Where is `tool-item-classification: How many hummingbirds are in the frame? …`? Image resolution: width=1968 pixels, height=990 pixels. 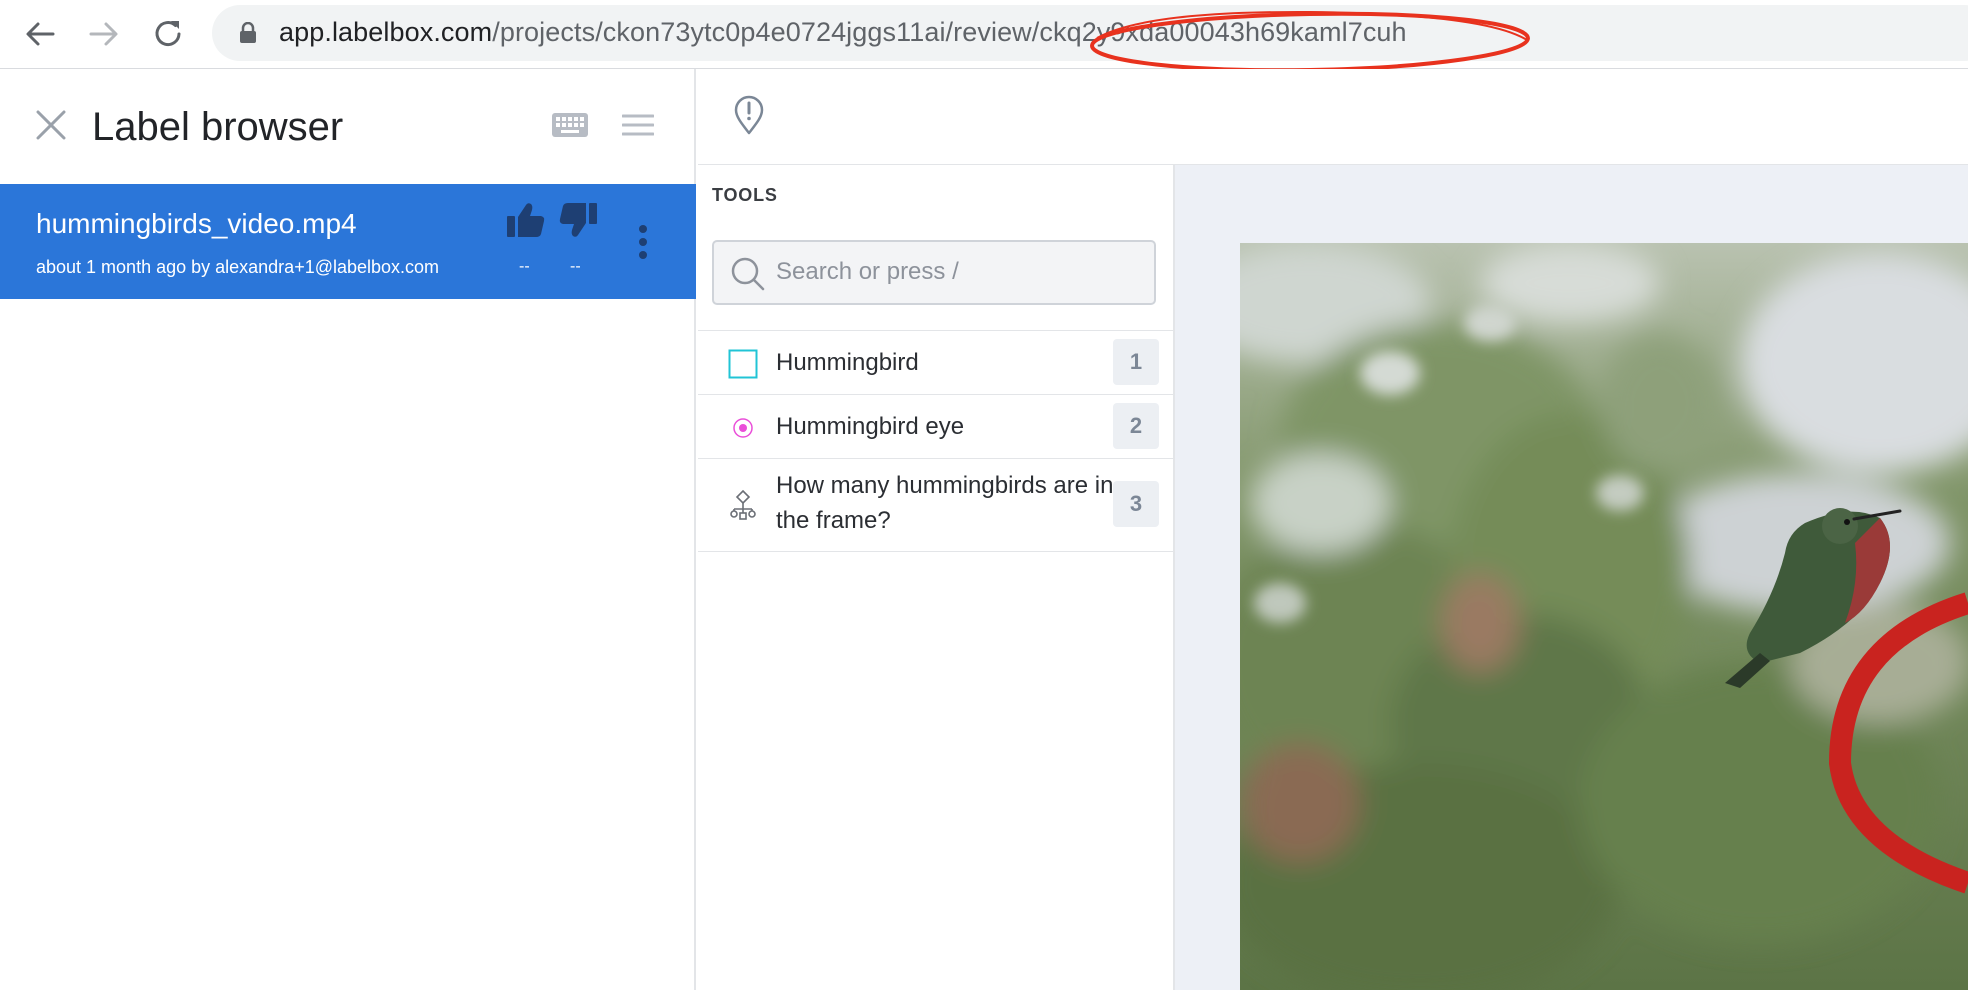 tool-item-classification: How many hummingbirds are in the frame? … is located at coordinates (935, 505).